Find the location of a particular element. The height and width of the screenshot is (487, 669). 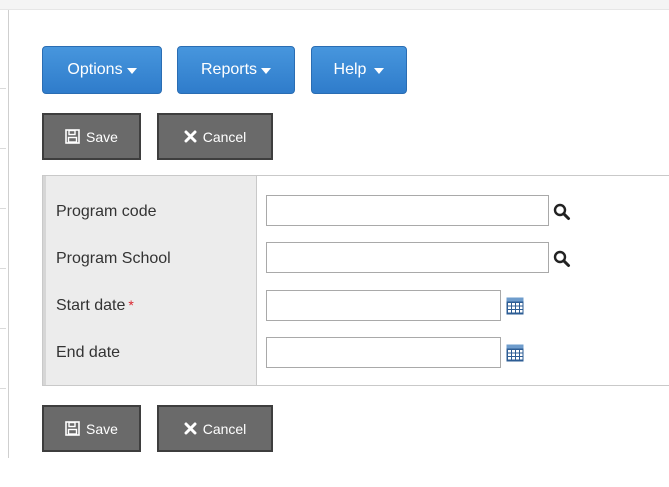

cancel-button-top: Cancel is located at coordinates (215, 136).